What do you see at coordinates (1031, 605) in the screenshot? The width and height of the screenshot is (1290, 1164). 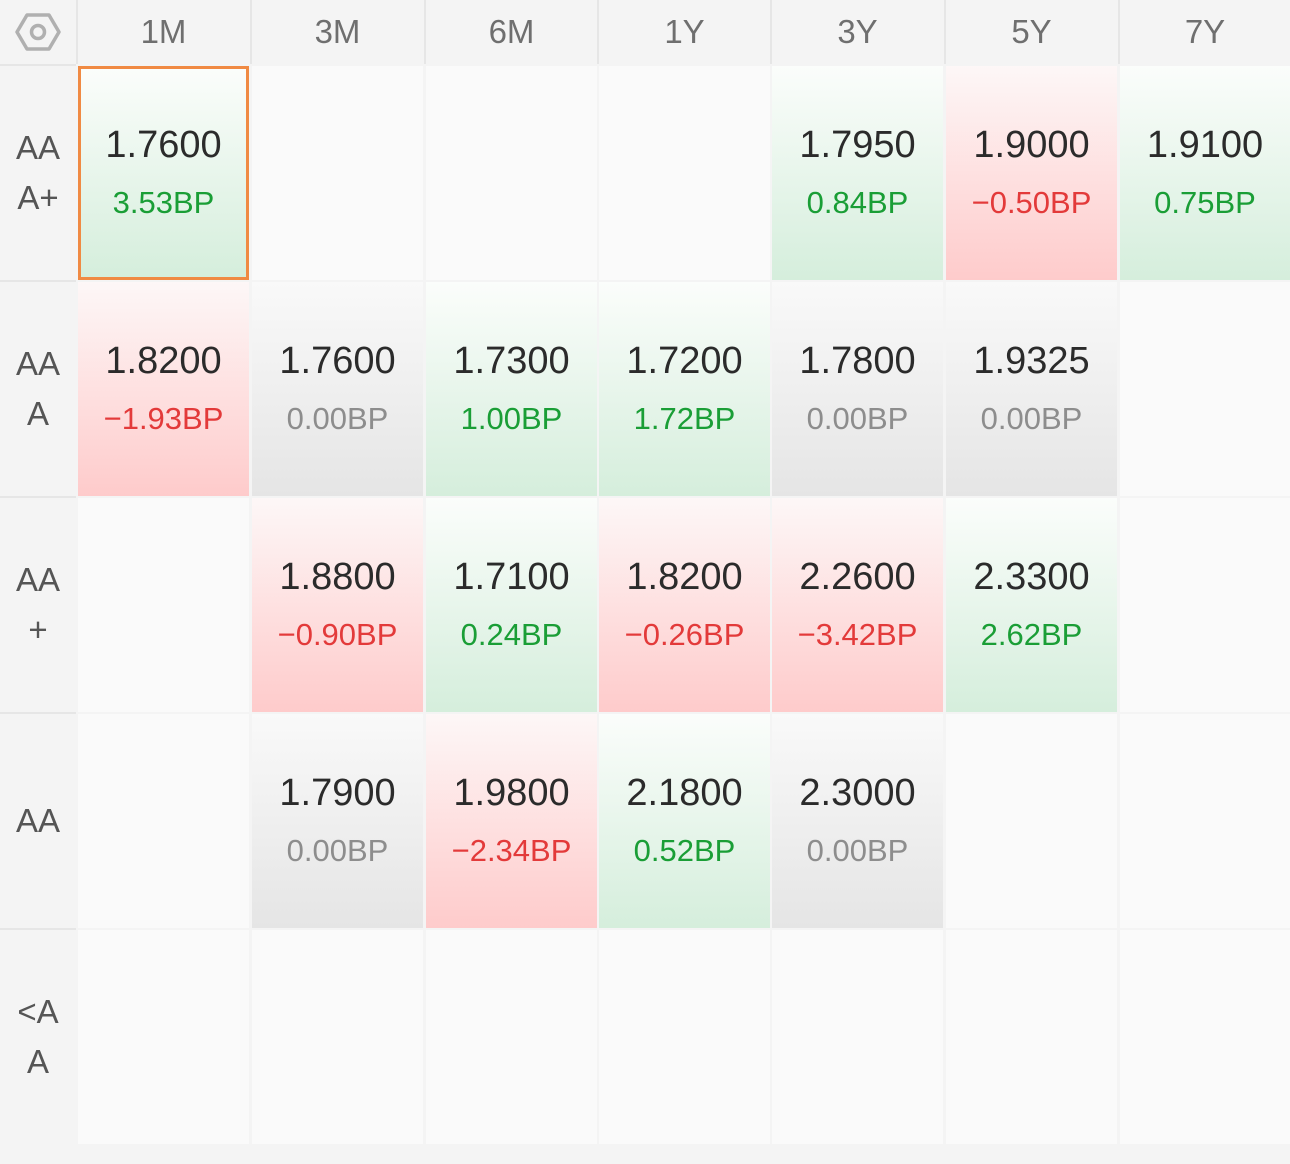 I see `yield-cell: 2.3300 2.62BP` at bounding box center [1031, 605].